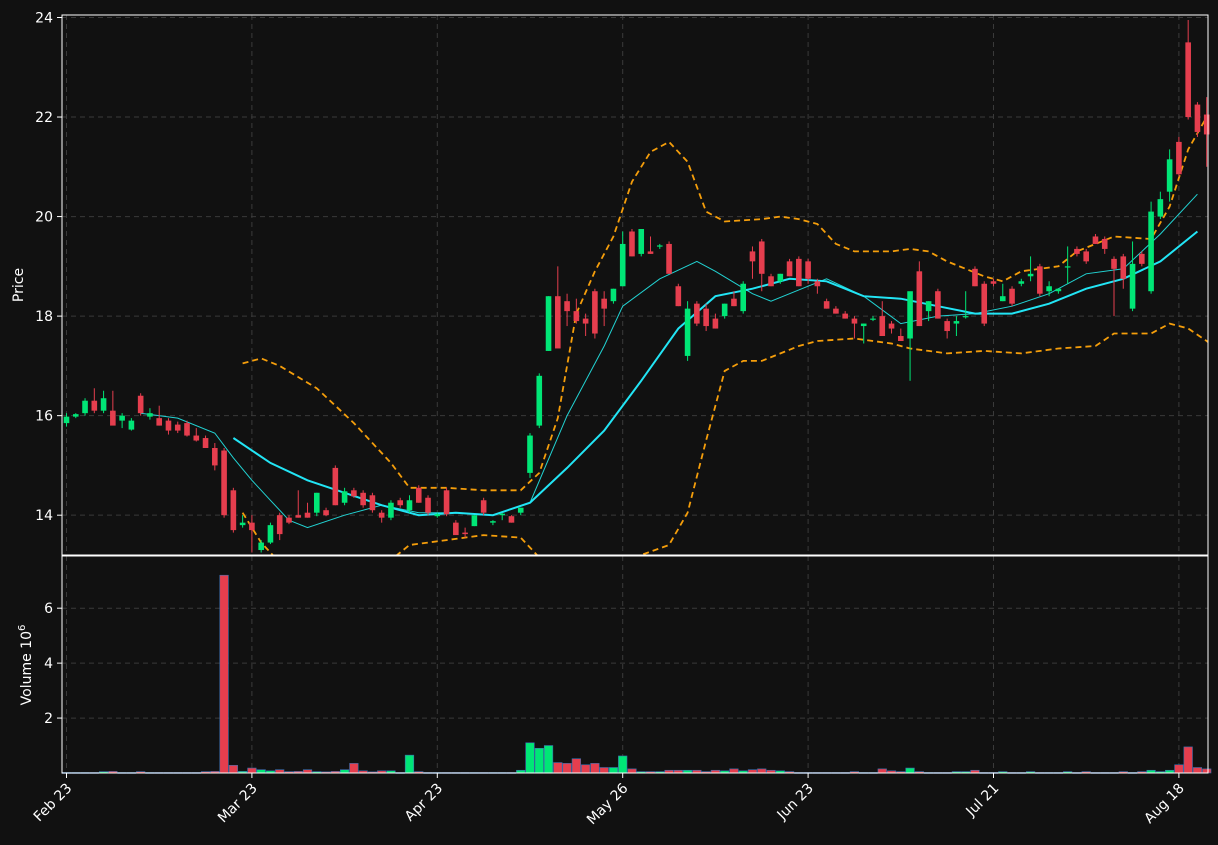 This screenshot has height=845, width=1218. Describe the element at coordinates (27, 640) in the screenshot. I see `volume-exponent-base: 10` at that location.